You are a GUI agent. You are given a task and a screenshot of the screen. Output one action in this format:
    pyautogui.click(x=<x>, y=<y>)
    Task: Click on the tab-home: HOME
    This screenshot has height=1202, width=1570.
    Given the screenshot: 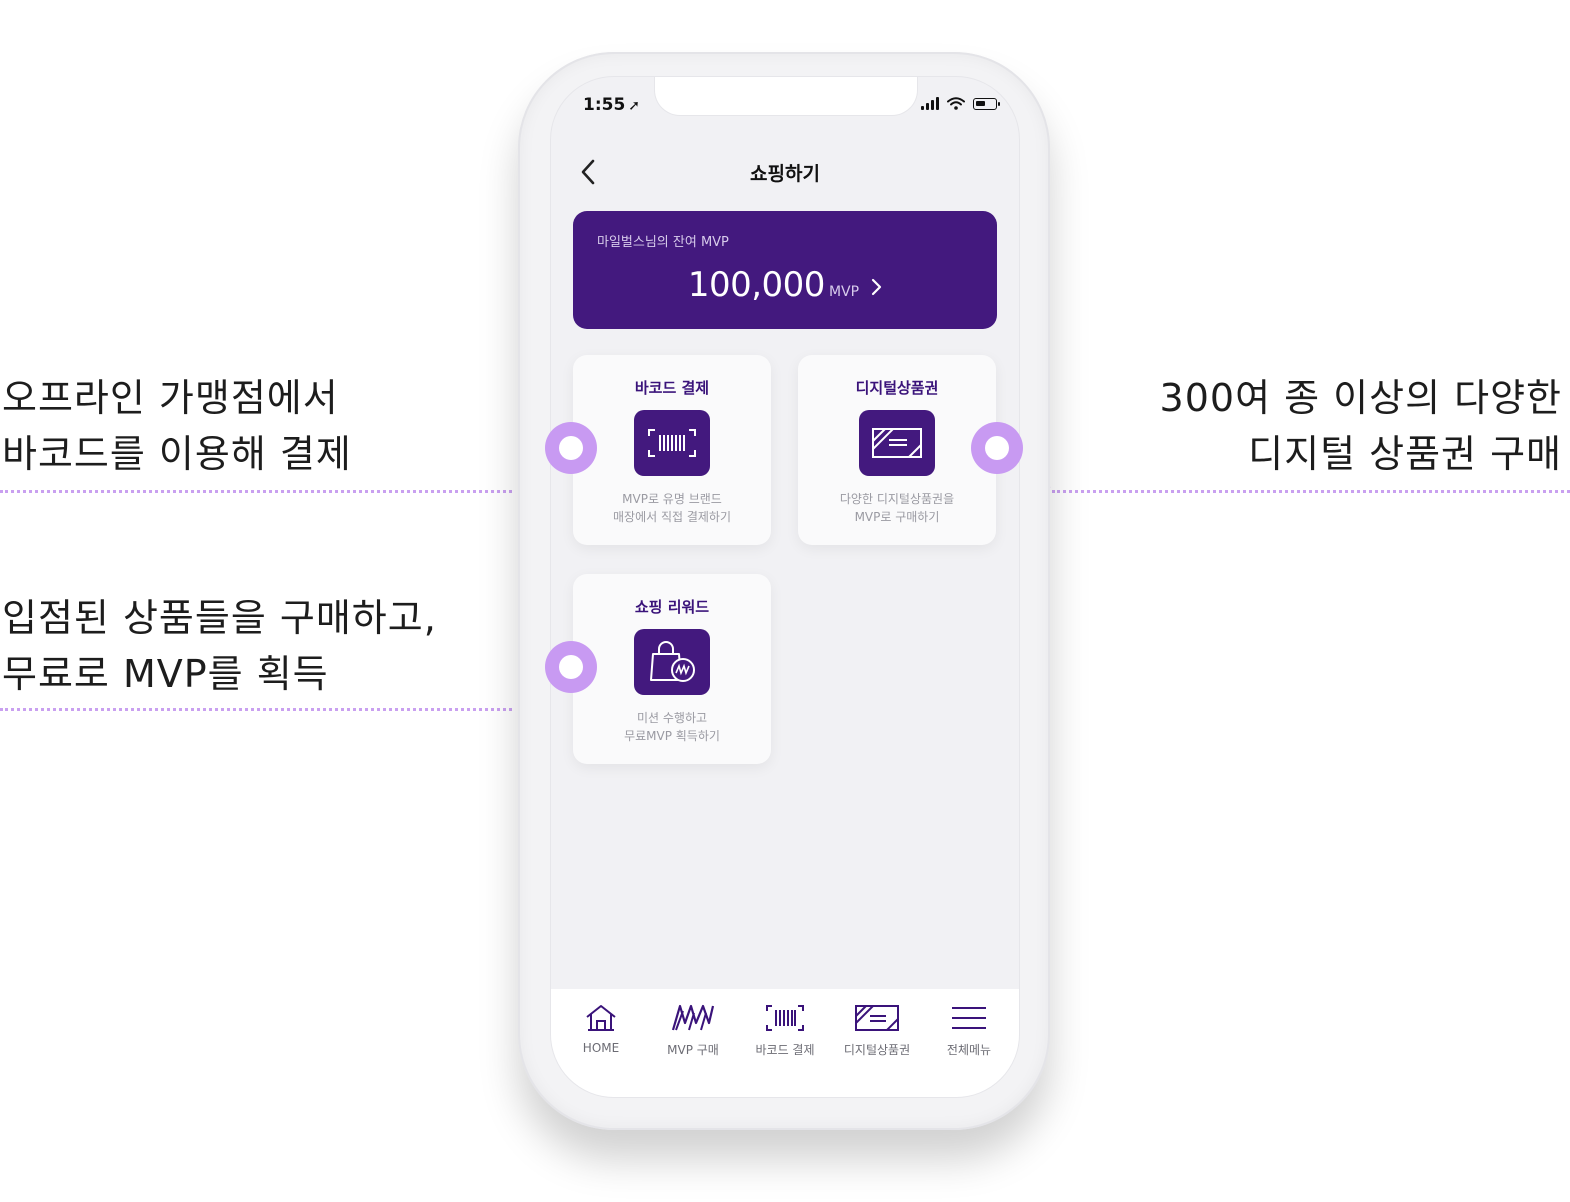 What is the action you would take?
    pyautogui.click(x=601, y=1043)
    